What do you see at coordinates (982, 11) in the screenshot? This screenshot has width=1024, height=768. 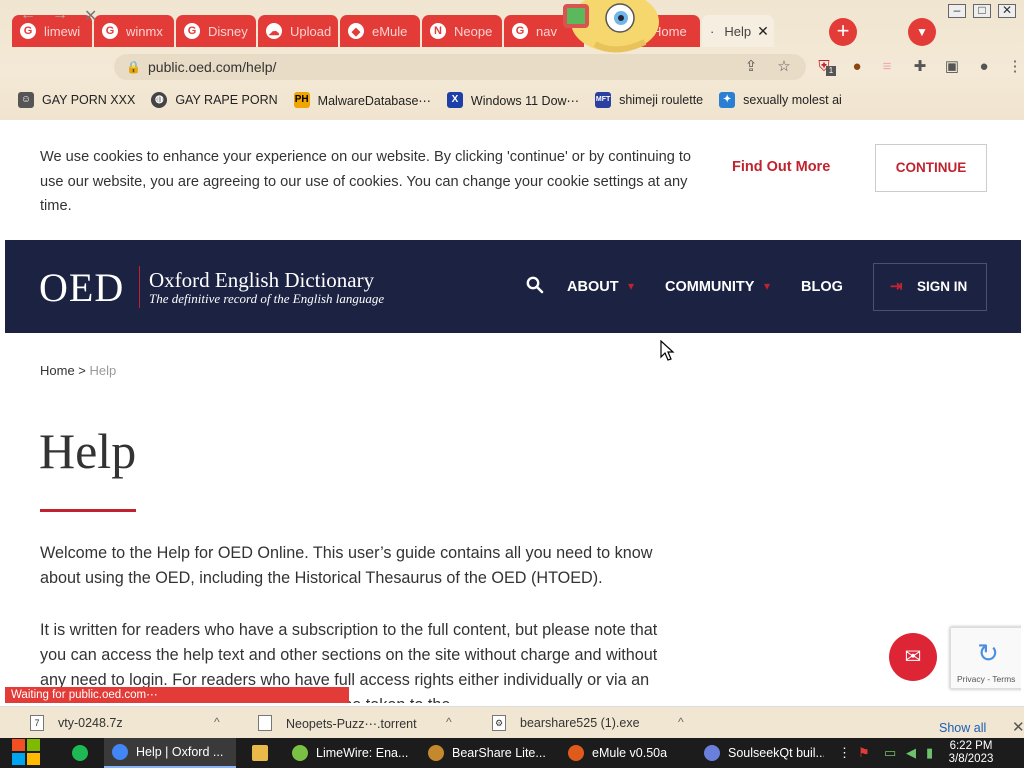 I see `maximize-button: □` at bounding box center [982, 11].